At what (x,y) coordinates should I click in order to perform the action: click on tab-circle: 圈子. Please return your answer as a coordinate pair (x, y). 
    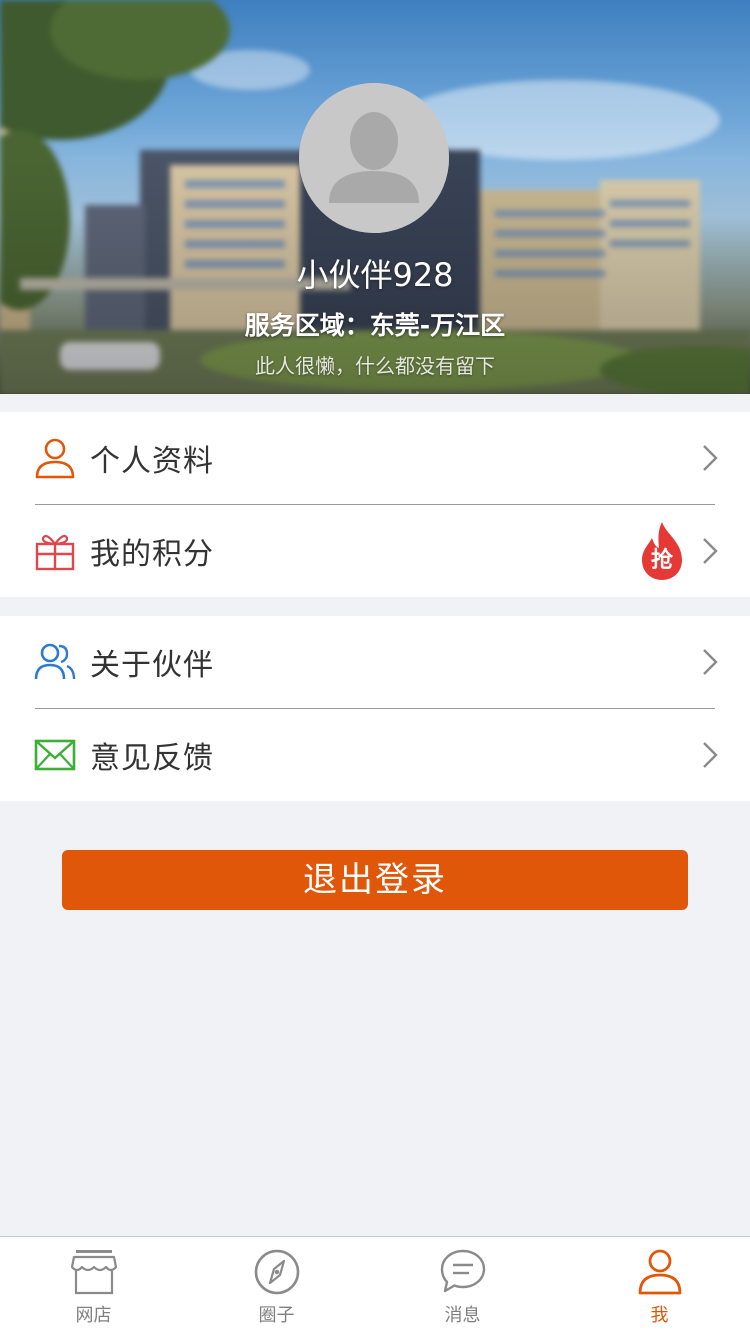
    Looking at the image, I should click on (276, 1285).